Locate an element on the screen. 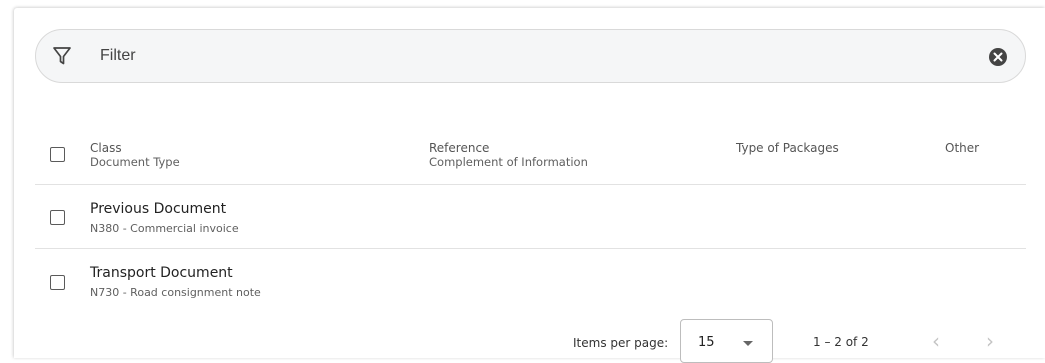  page-size-value: 15 is located at coordinates (706, 342).